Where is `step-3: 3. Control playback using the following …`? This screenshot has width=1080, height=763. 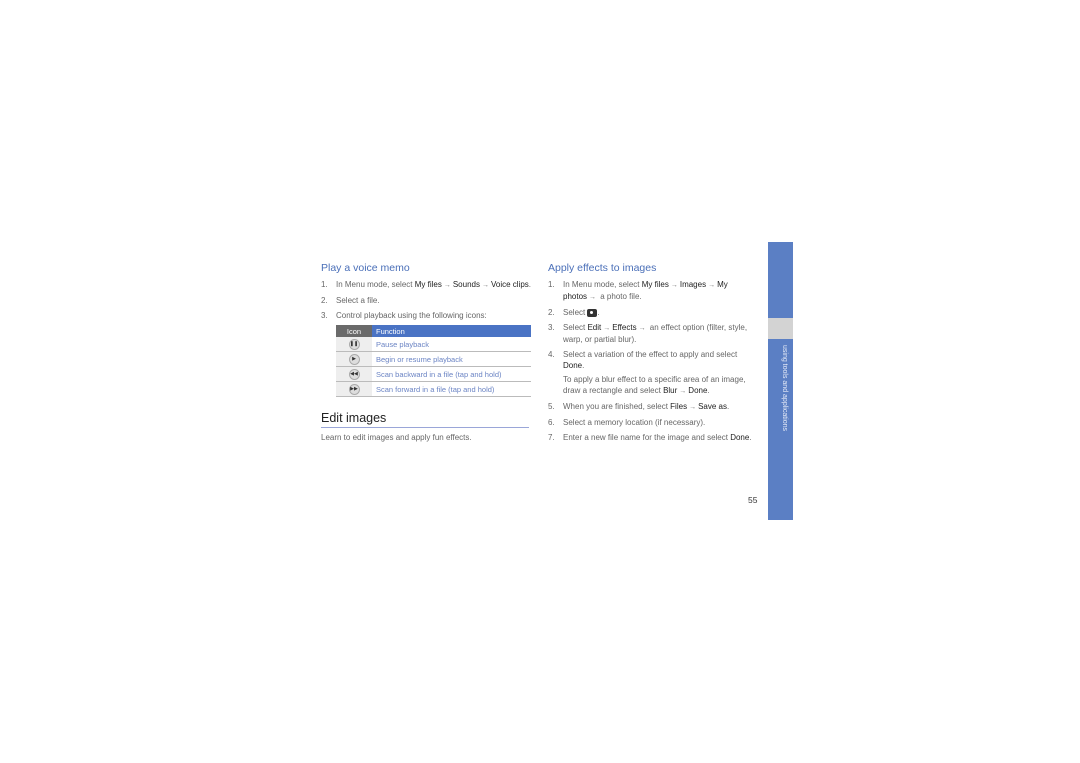
step-3: 3. Control playback using the following … is located at coordinates (404, 315).